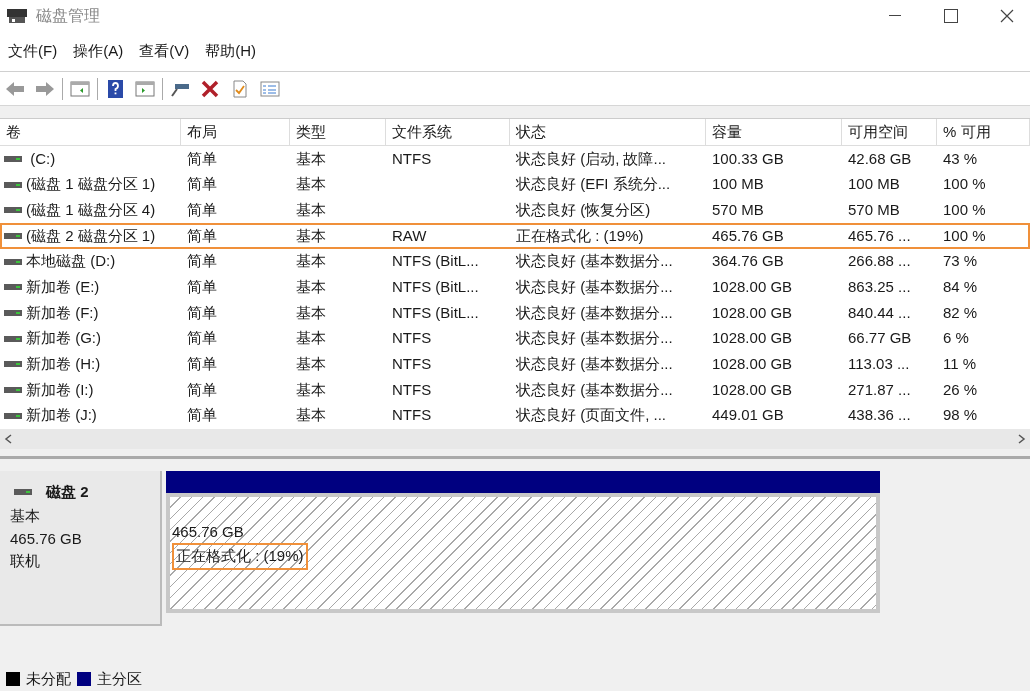  What do you see at coordinates (960, 312) in the screenshot?
I see `table-cell: 82 %` at bounding box center [960, 312].